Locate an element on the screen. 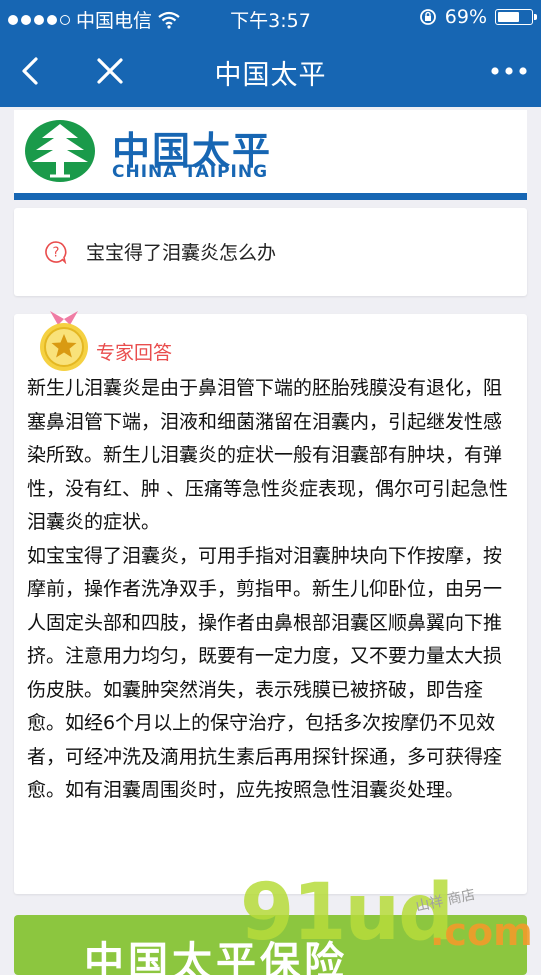 This screenshot has height=975, width=541. battery-percent: 69% is located at coordinates (465, 17).